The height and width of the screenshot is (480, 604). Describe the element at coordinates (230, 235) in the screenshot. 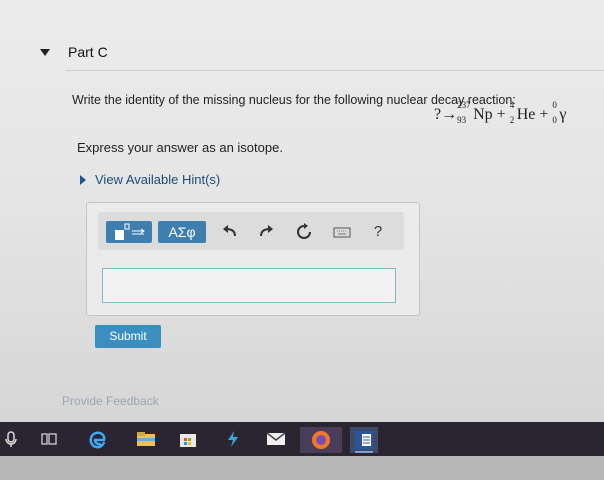

I see `undo-icon` at that location.